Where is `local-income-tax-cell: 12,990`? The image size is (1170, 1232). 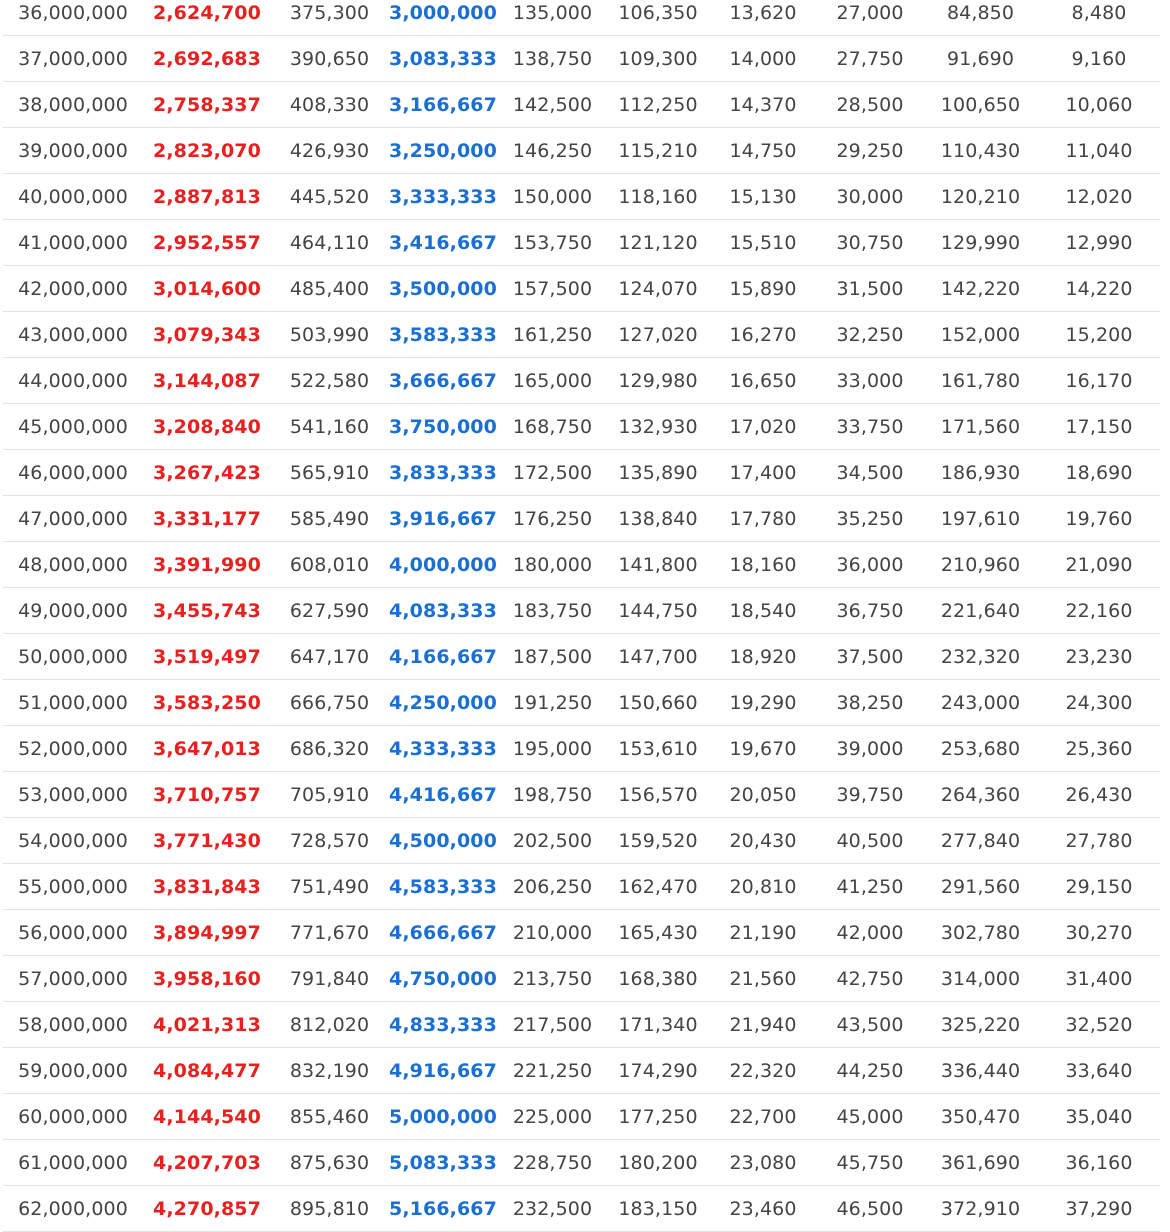 local-income-tax-cell: 12,990 is located at coordinates (1099, 242).